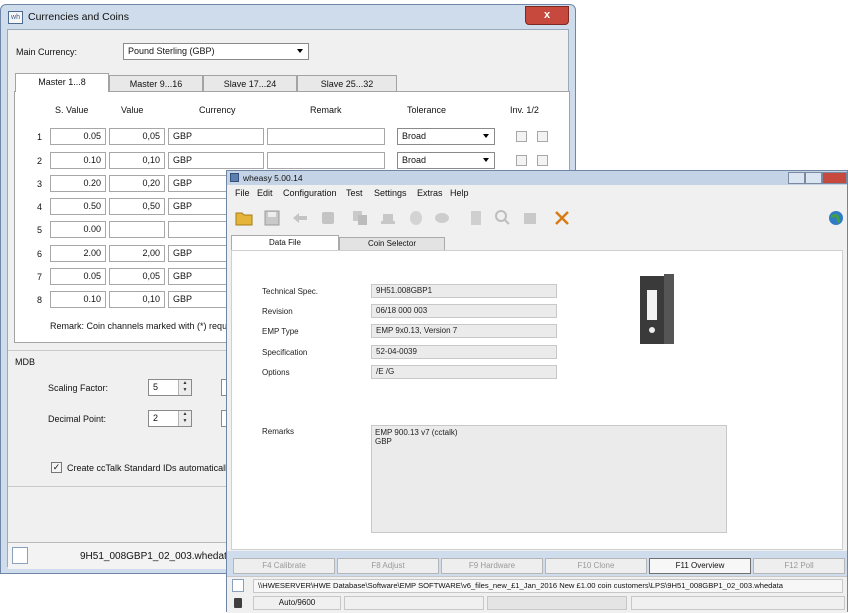 This screenshot has height=613, width=848. I want to click on menu-file: File, so click(242, 193).